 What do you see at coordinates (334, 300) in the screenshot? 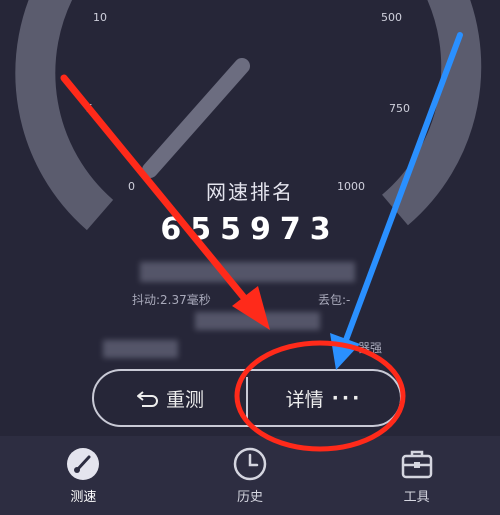
I see `packet-loss-stat: 丢包:-` at bounding box center [334, 300].